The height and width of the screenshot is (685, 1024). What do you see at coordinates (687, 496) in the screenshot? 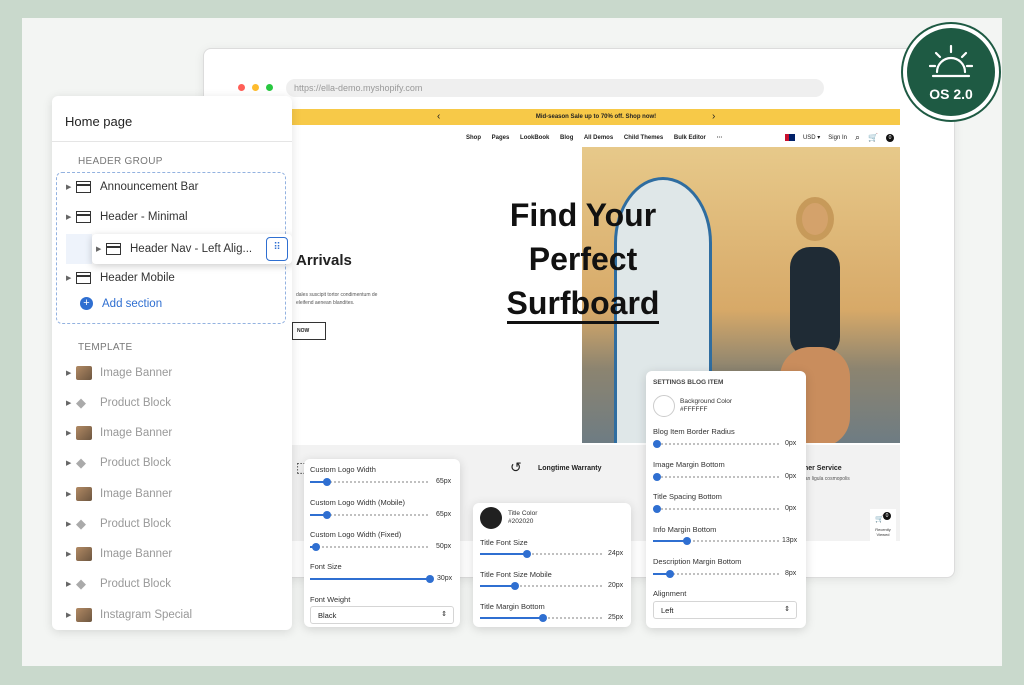
I see `title-spacing-bottom-label: Title Spacing Bottom` at bounding box center [687, 496].